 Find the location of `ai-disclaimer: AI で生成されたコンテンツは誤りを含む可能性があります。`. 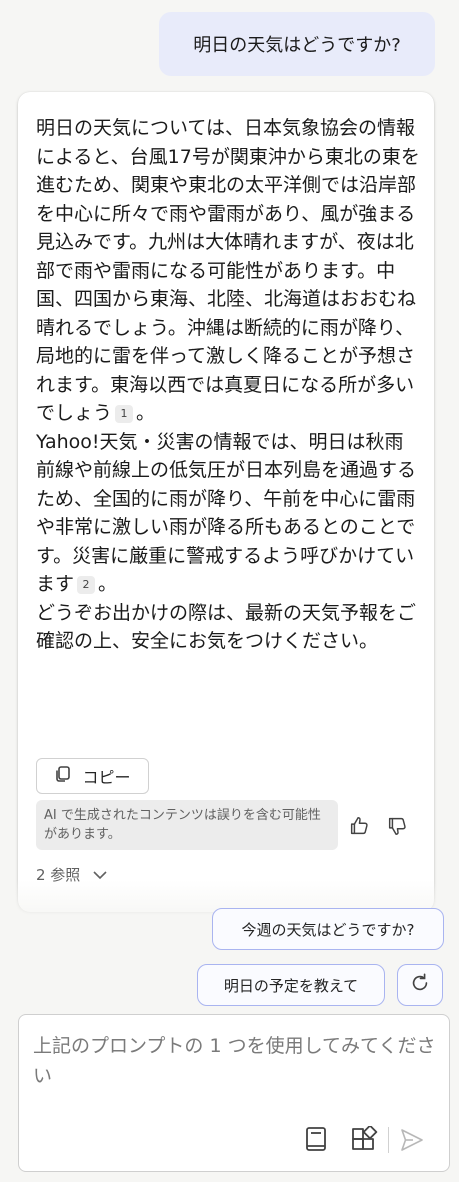

ai-disclaimer: AI で生成されたコンテンツは誤りを含む可能性があります。 is located at coordinates (187, 825).